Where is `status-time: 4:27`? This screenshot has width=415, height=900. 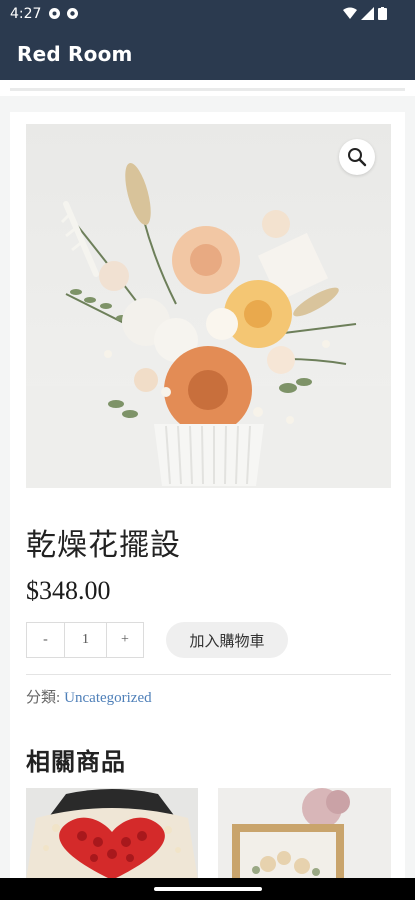
status-time: 4:27 is located at coordinates (26, 14).